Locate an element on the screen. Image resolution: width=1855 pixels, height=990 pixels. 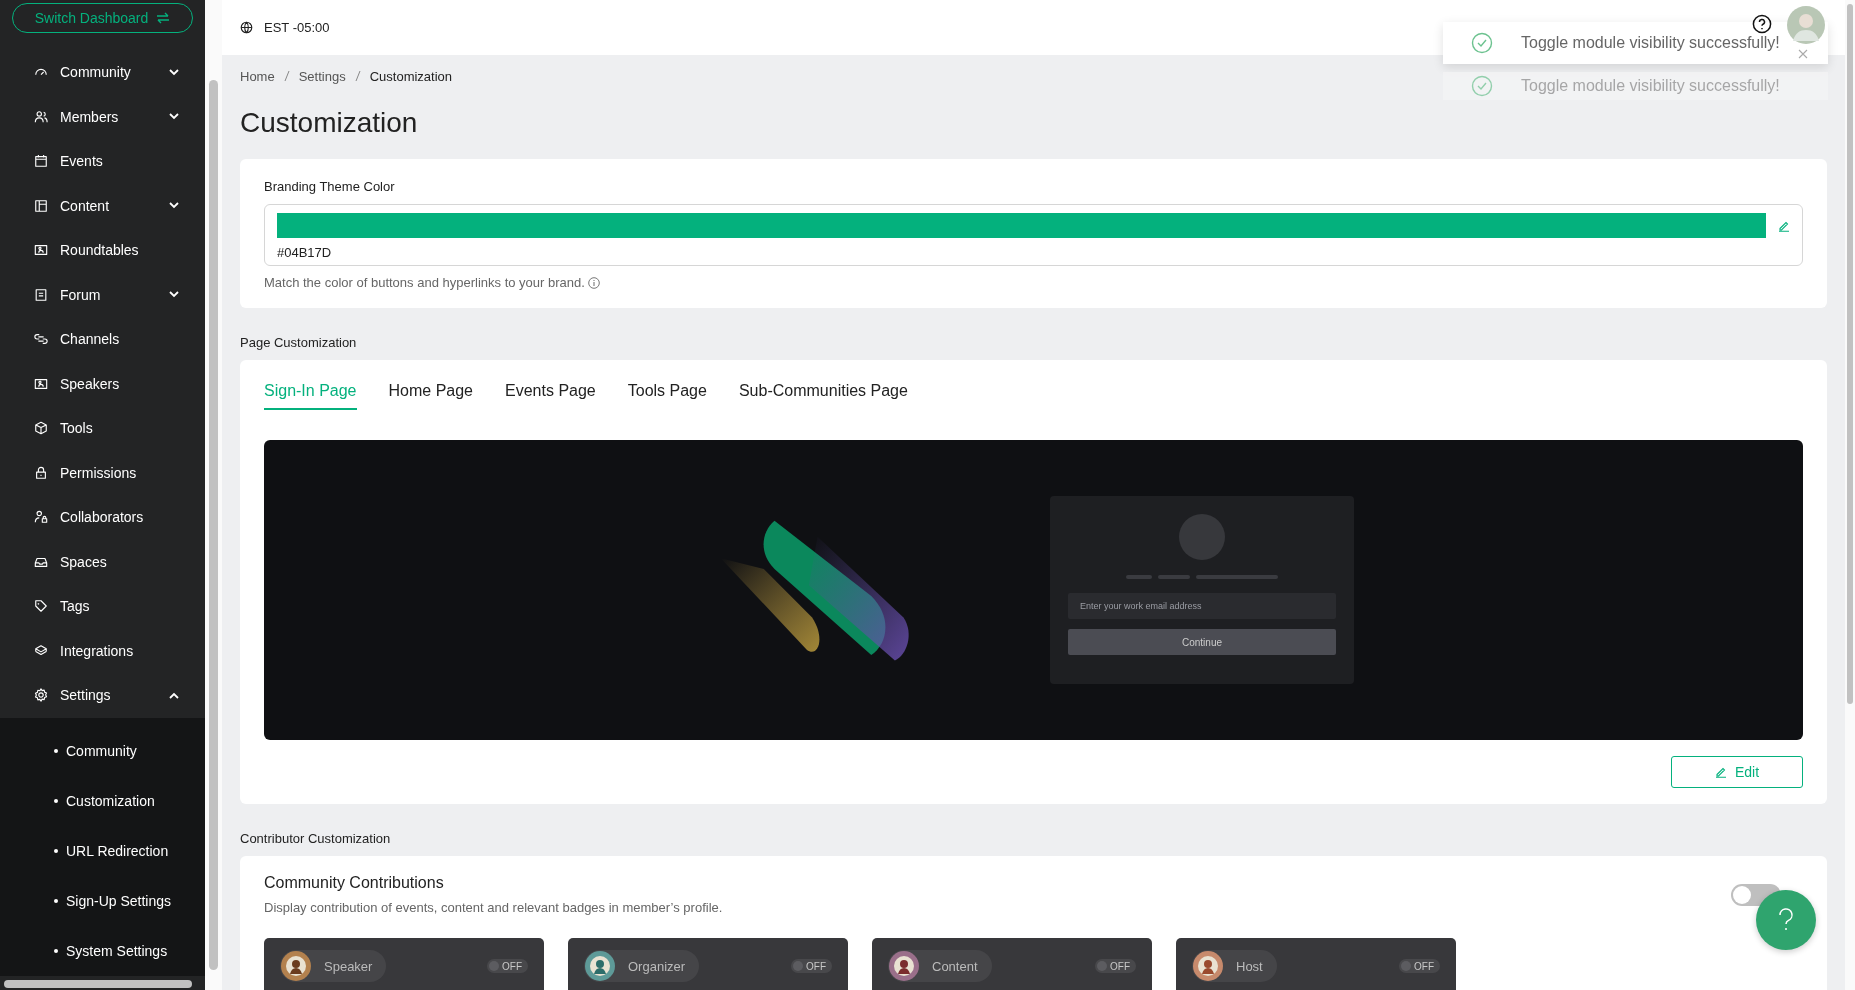
avatar-placeholder is located at coordinates (1202, 537).